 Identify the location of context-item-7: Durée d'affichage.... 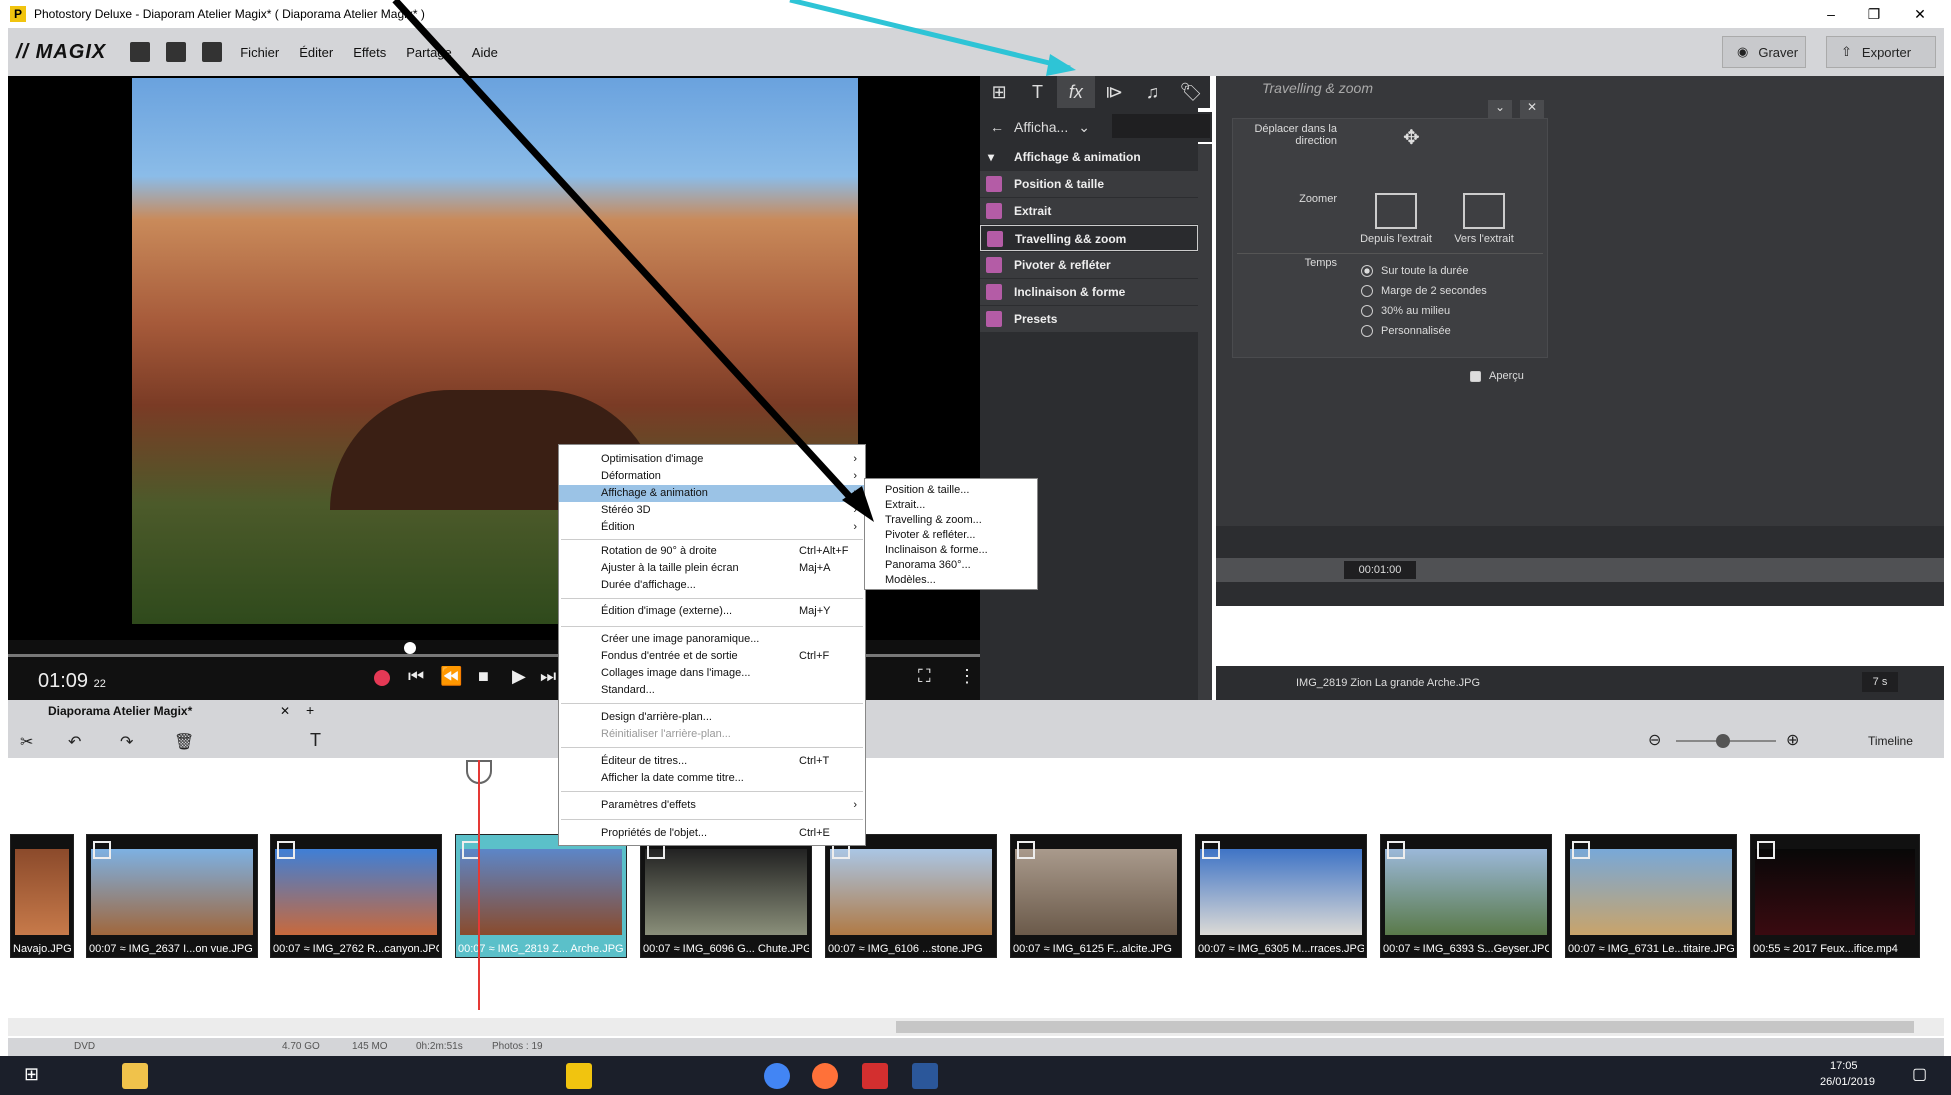
(712, 585).